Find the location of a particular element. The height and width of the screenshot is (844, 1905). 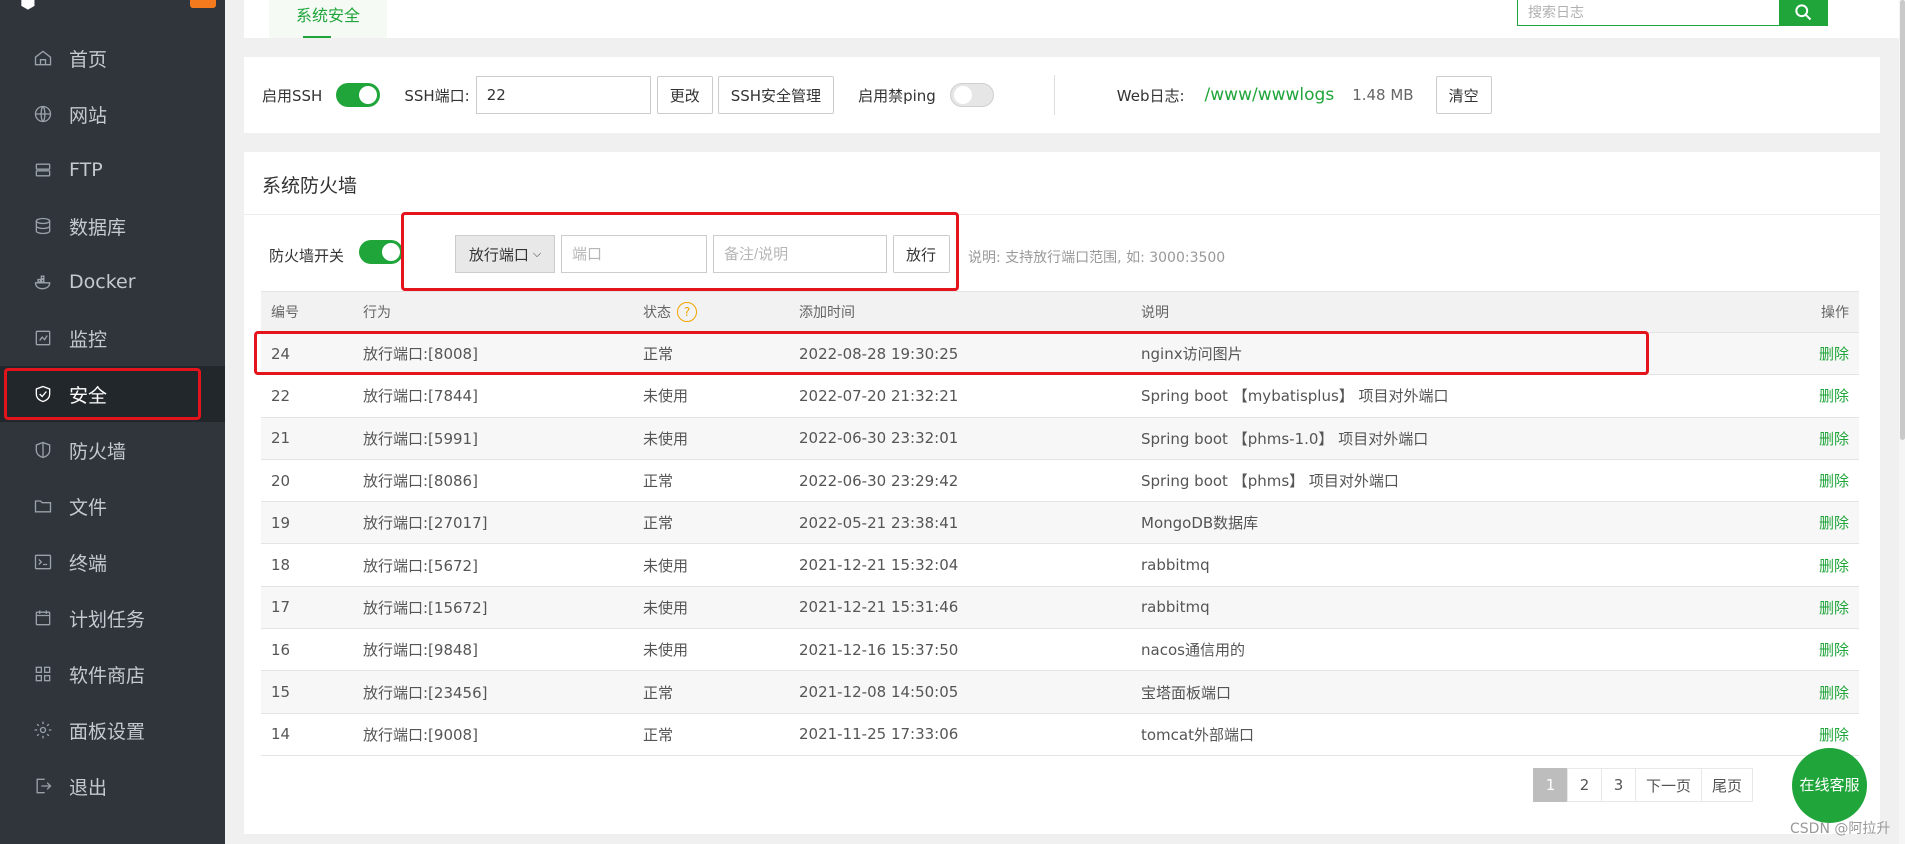

sidebar-item-6: 安全 is located at coordinates (112, 394).